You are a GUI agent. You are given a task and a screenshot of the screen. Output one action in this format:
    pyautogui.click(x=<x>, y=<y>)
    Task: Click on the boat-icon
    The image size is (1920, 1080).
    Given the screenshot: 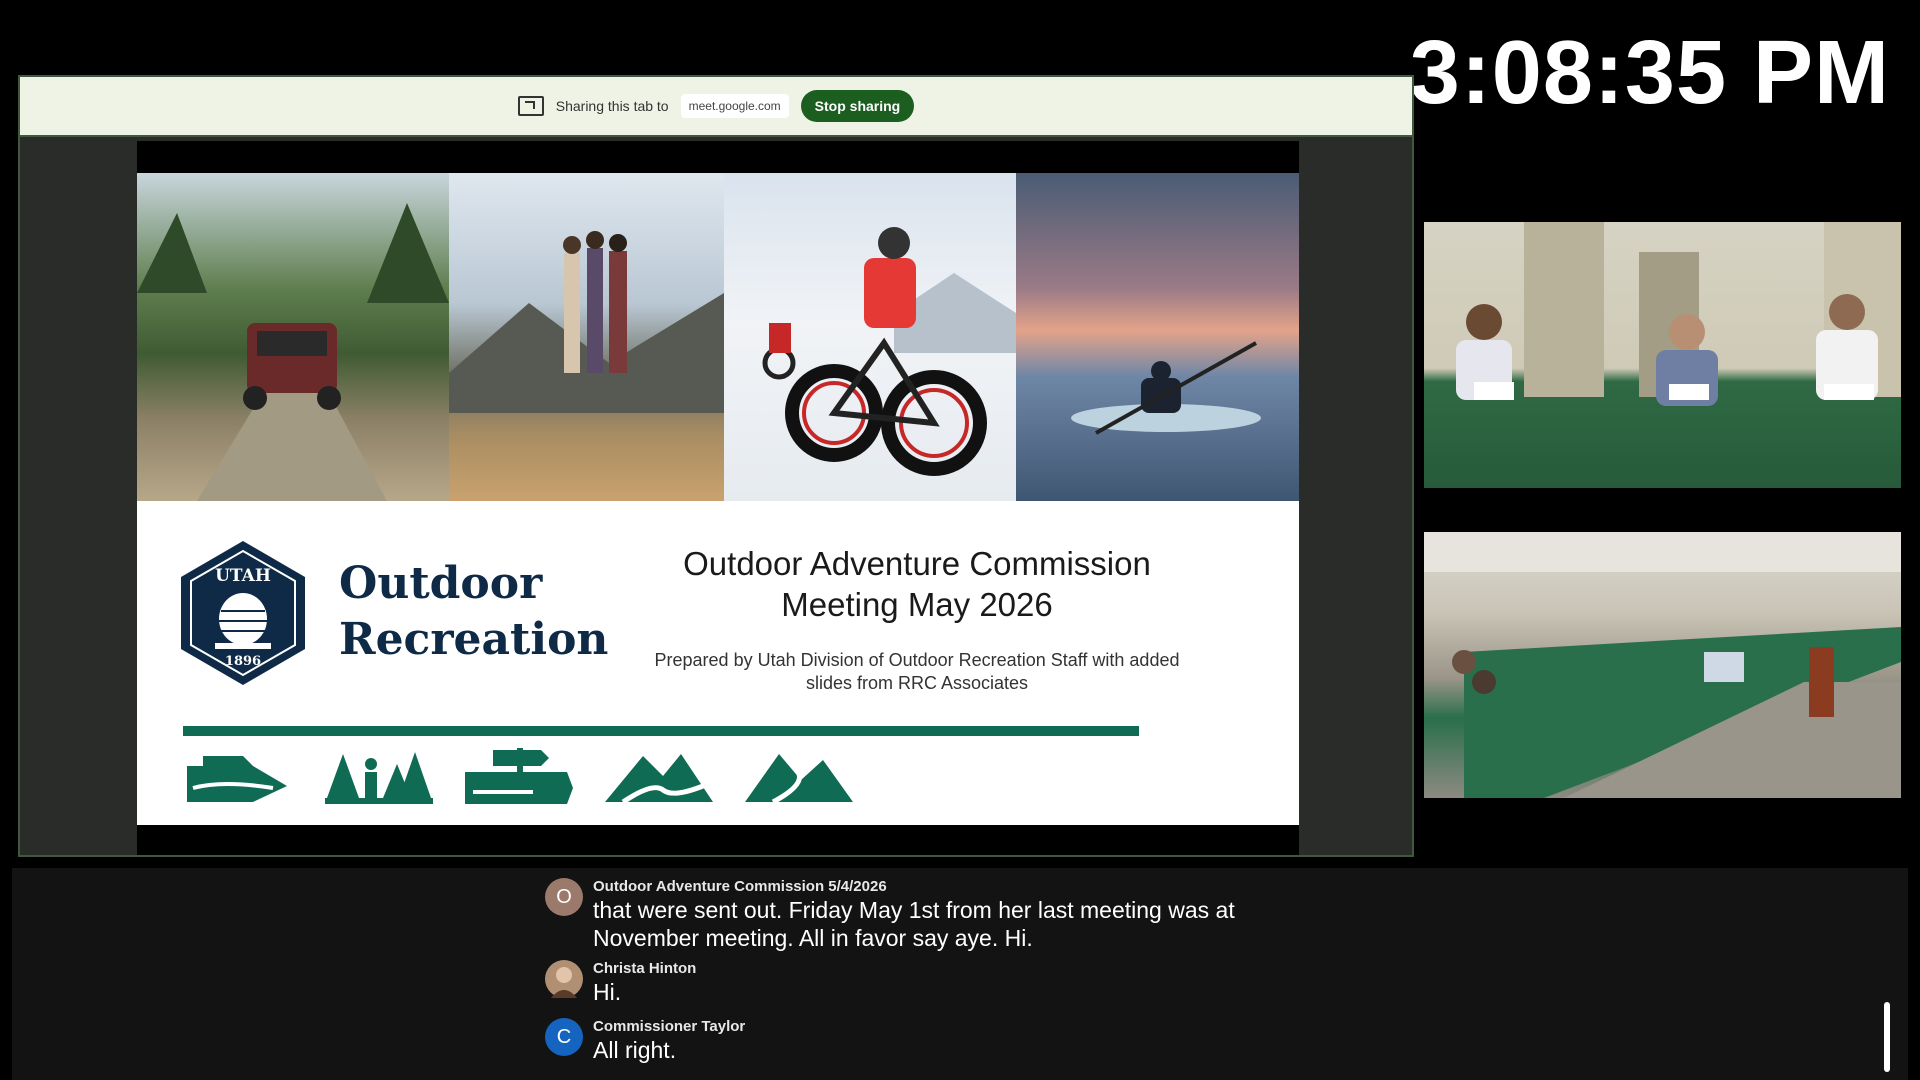 What is the action you would take?
    pyautogui.click(x=237, y=779)
    